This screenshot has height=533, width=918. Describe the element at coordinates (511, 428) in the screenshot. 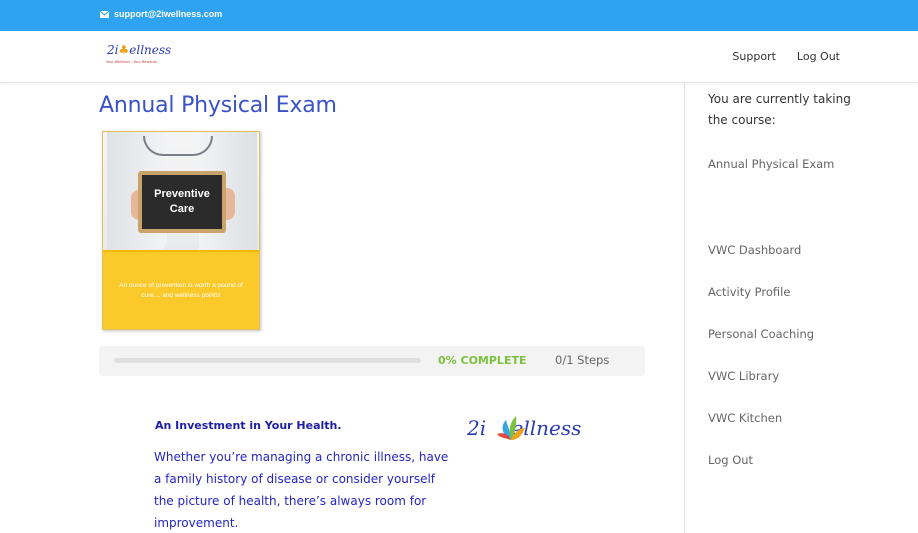

I see `logo-leaf-icon` at that location.